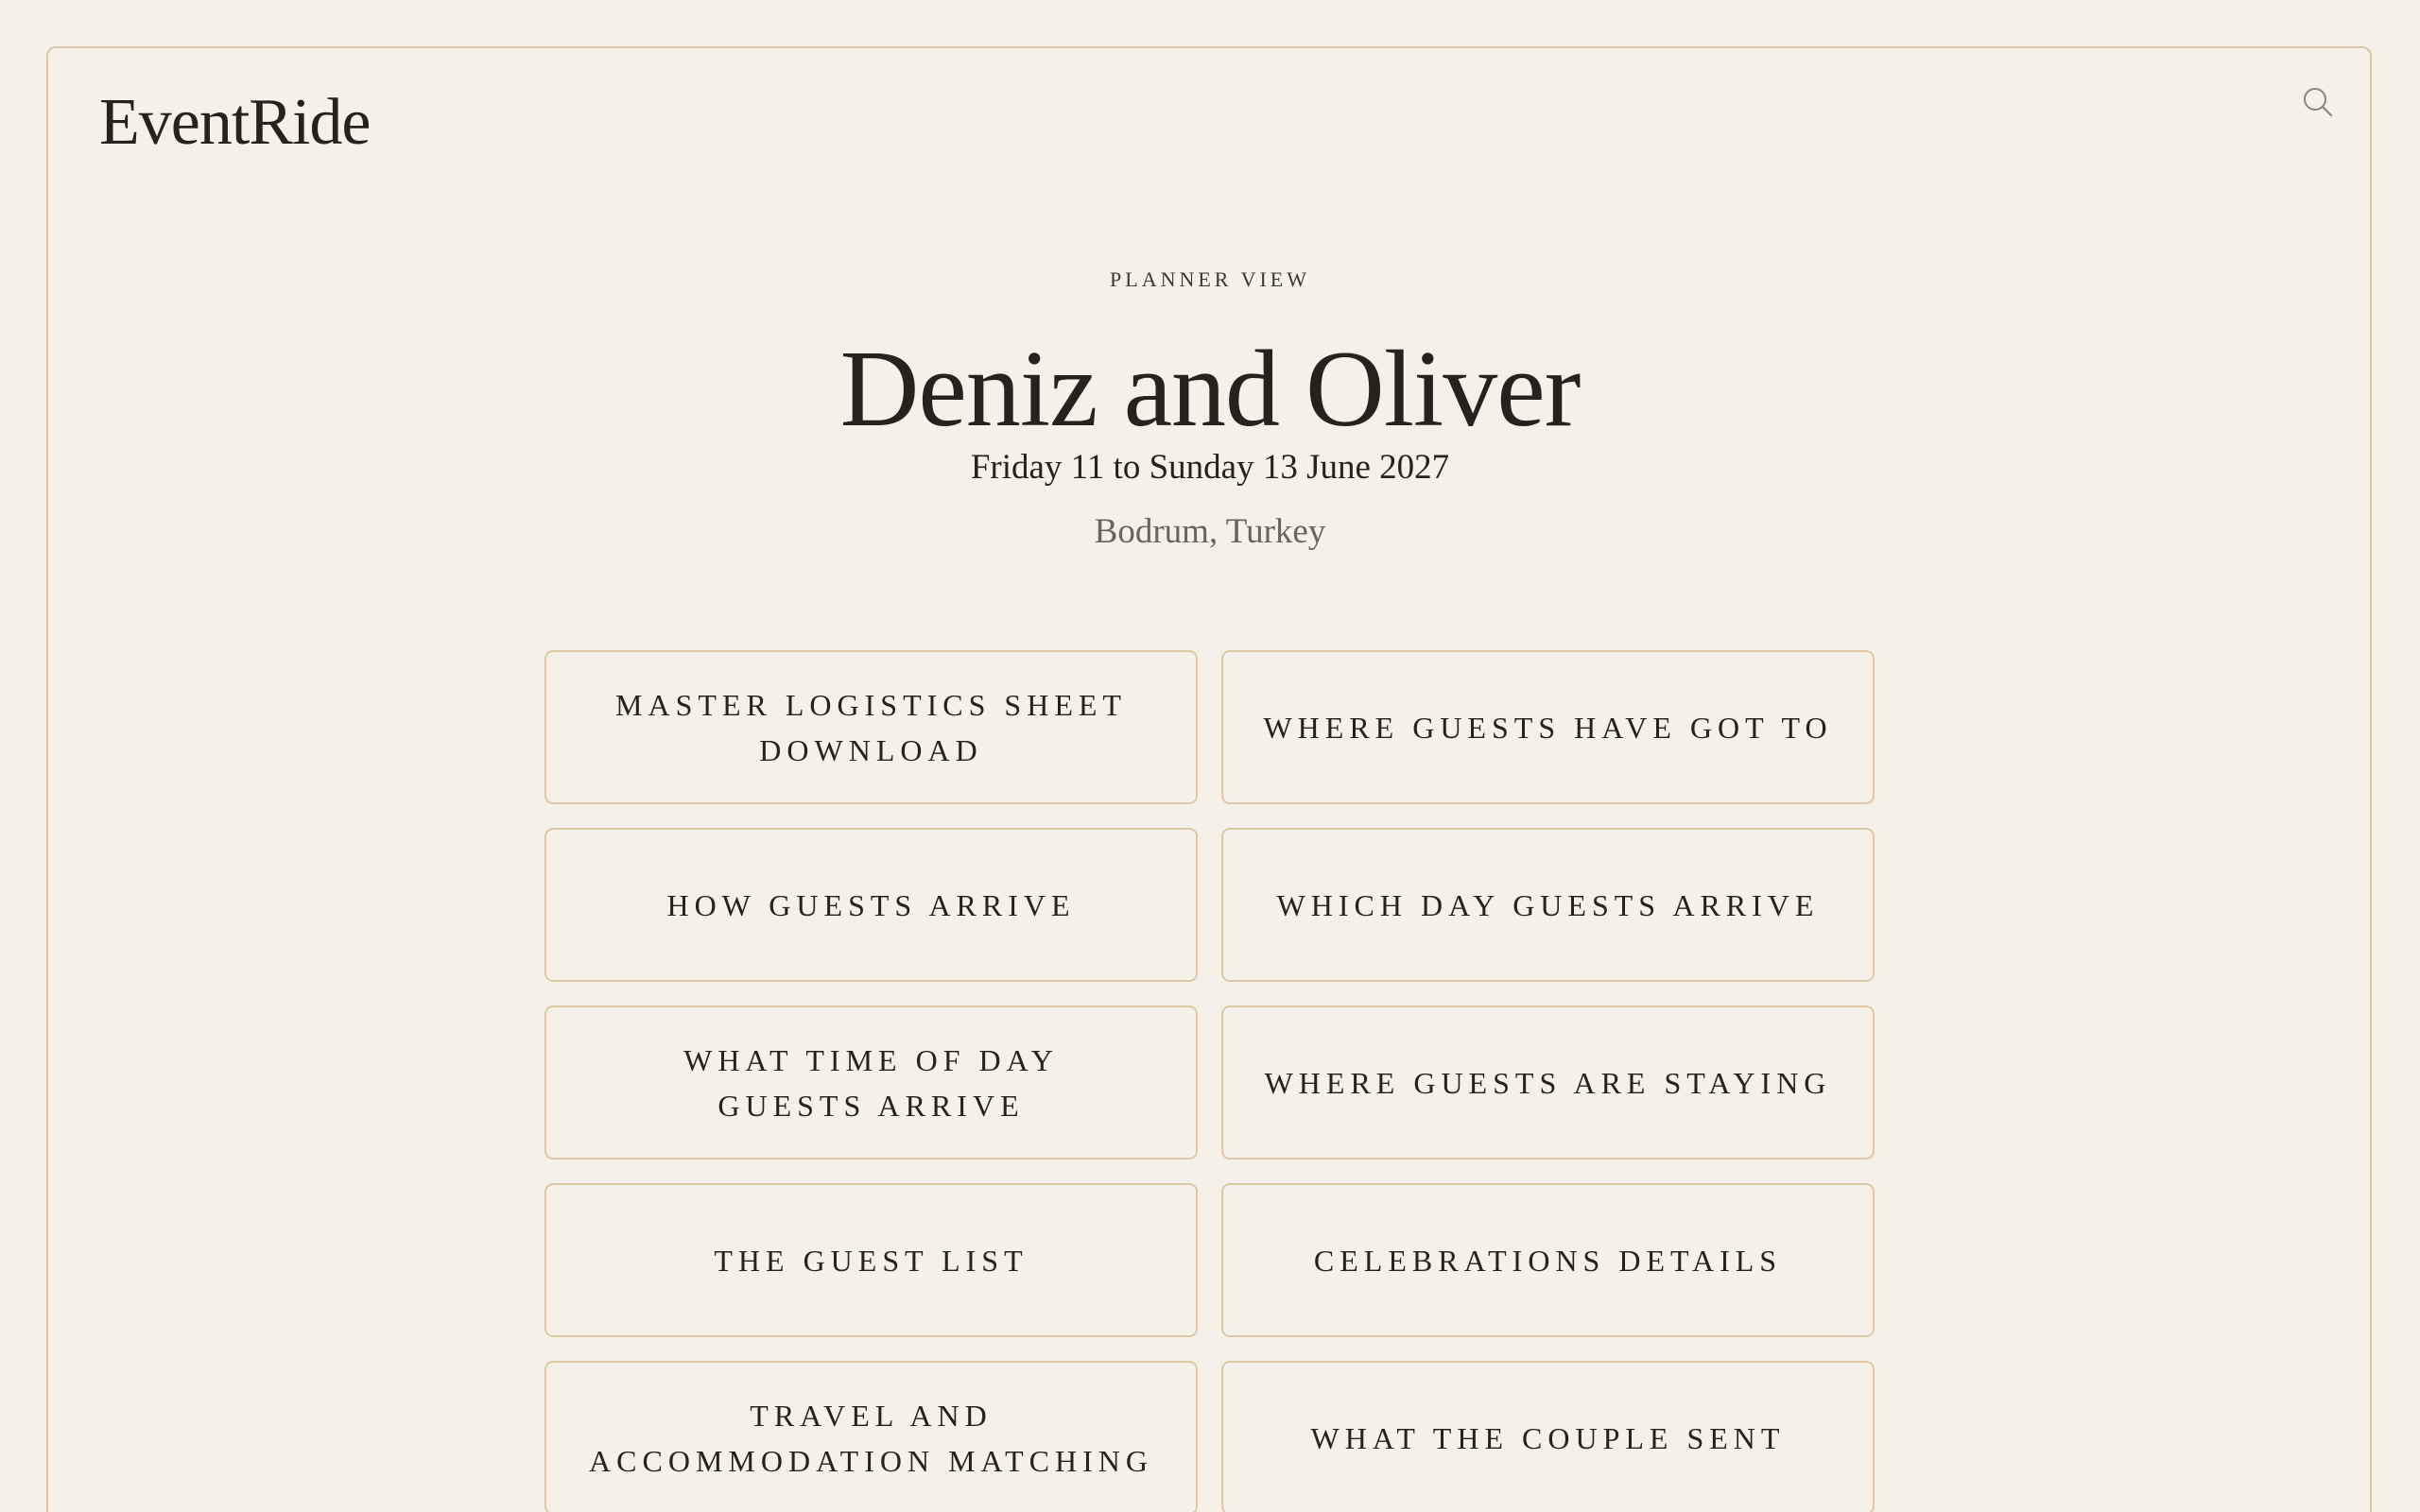  I want to click on search-button, so click(2318, 102).